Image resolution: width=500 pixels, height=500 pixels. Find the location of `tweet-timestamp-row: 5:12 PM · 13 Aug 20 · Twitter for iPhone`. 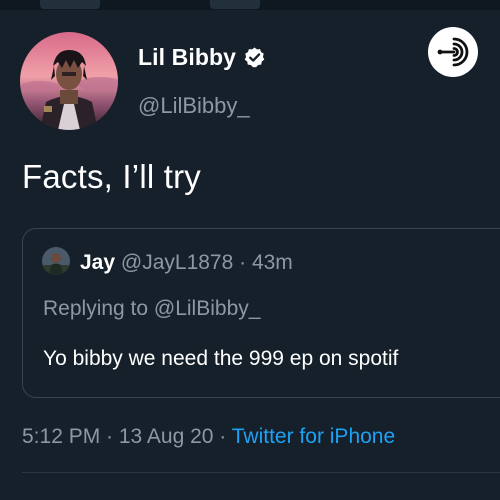

tweet-timestamp-row: 5:12 PM · 13 Aug 20 · Twitter for iPhone is located at coordinates (208, 437).